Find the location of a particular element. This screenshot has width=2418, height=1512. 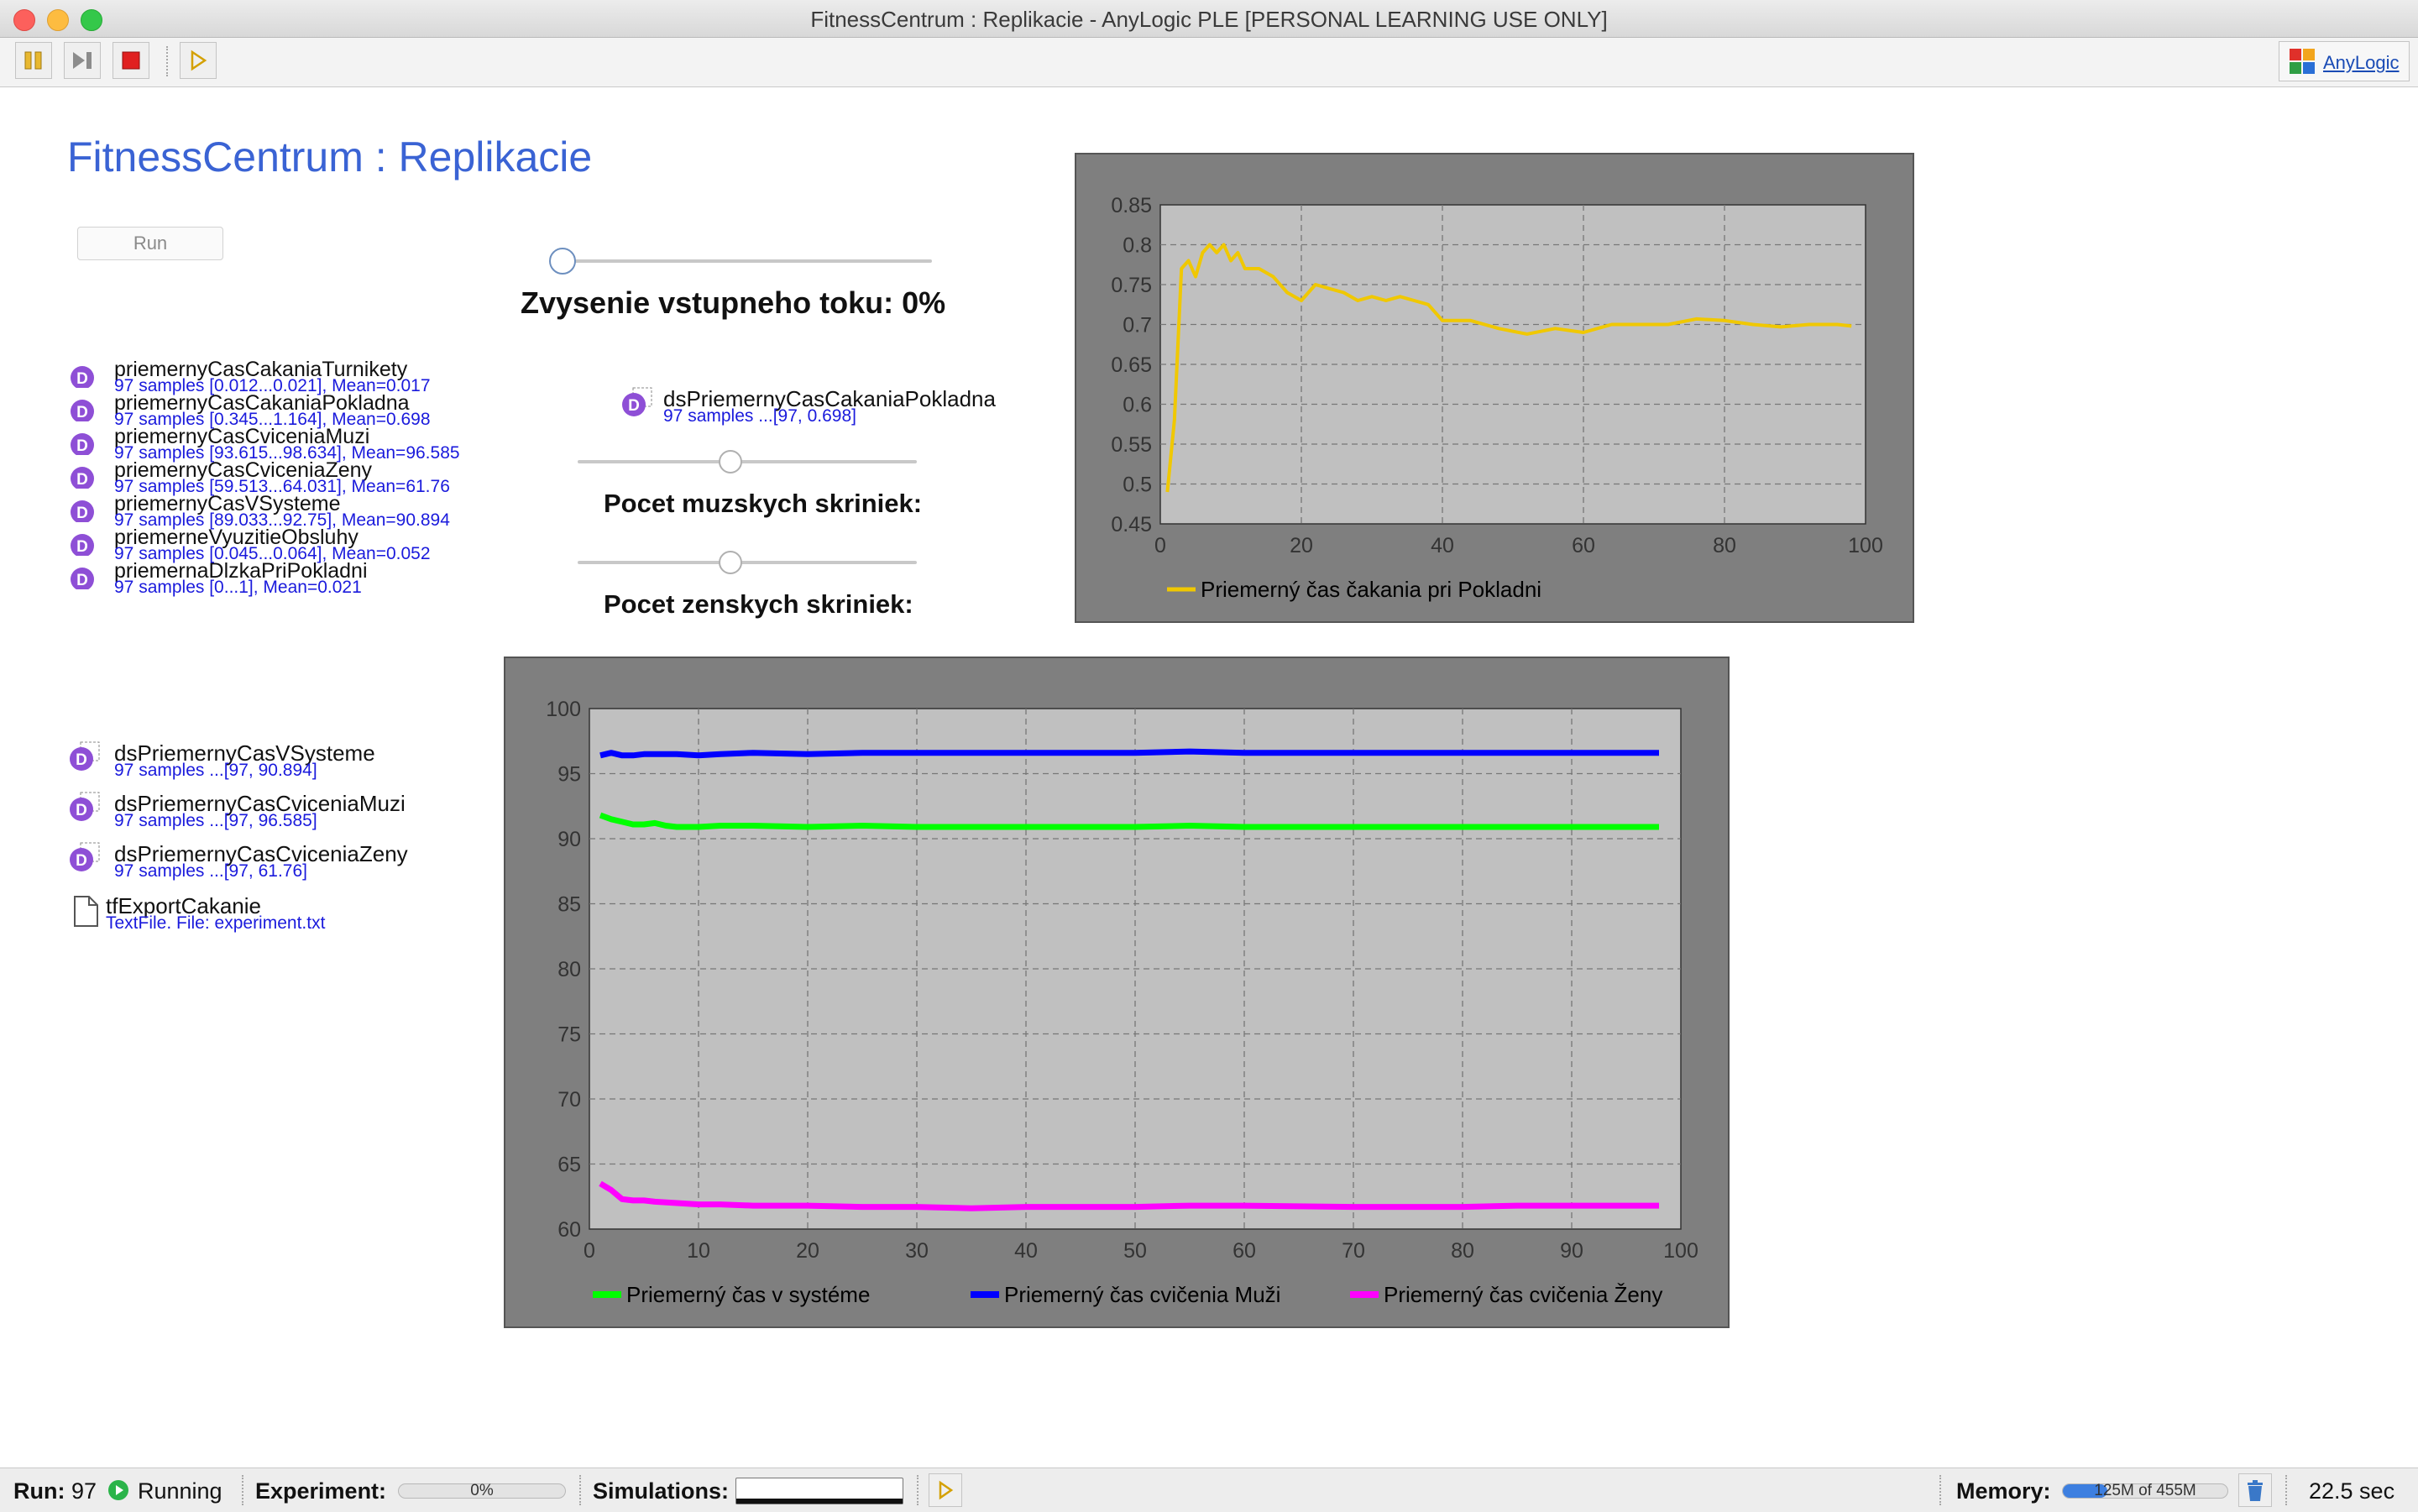

male-lockers-slider is located at coordinates (747, 462).